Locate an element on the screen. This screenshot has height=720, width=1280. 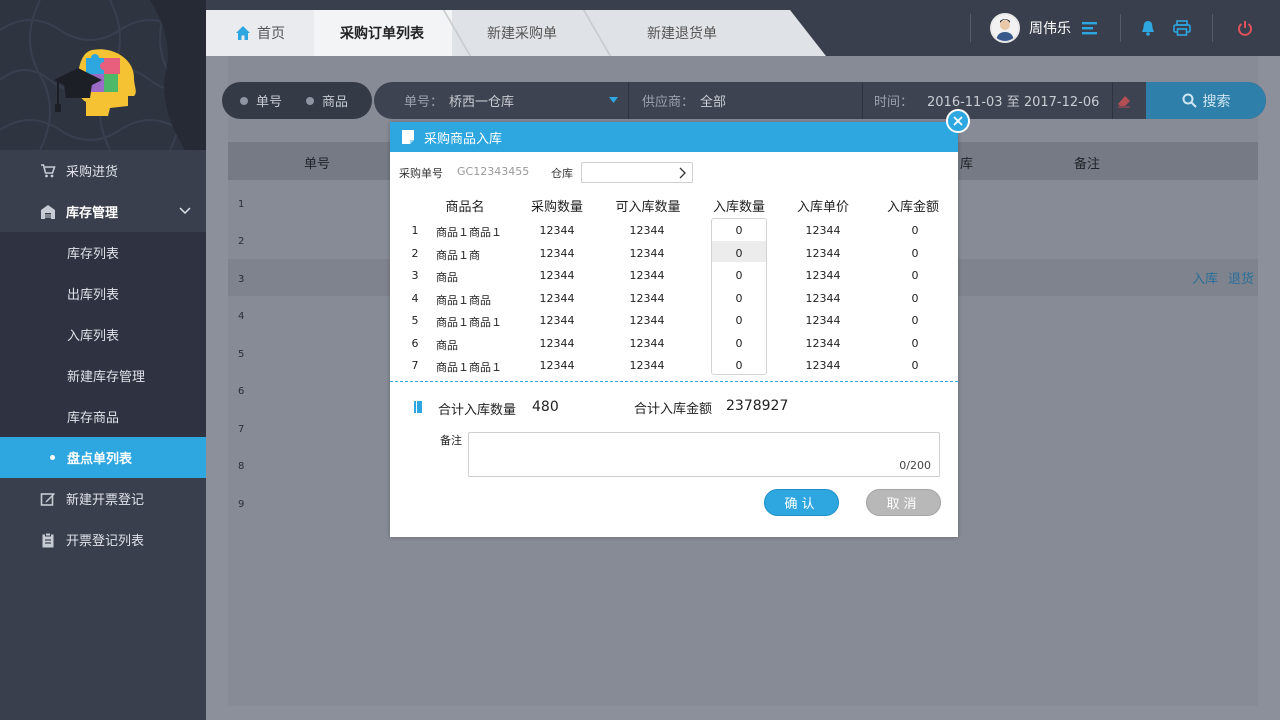
search-icon is located at coordinates (1189, 100).